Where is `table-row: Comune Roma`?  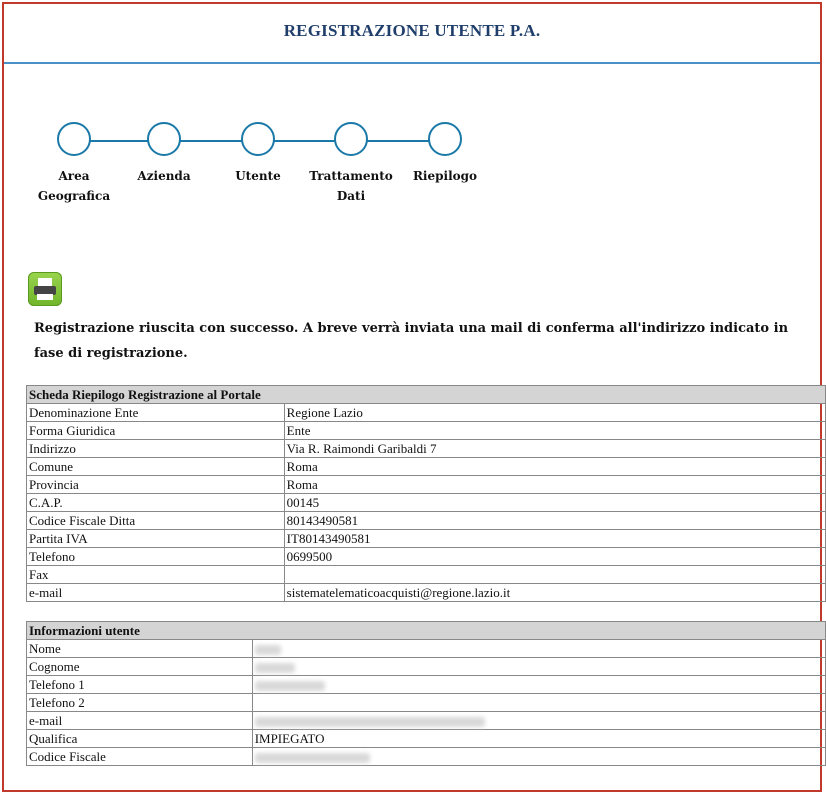 table-row: Comune Roma is located at coordinates (426, 466).